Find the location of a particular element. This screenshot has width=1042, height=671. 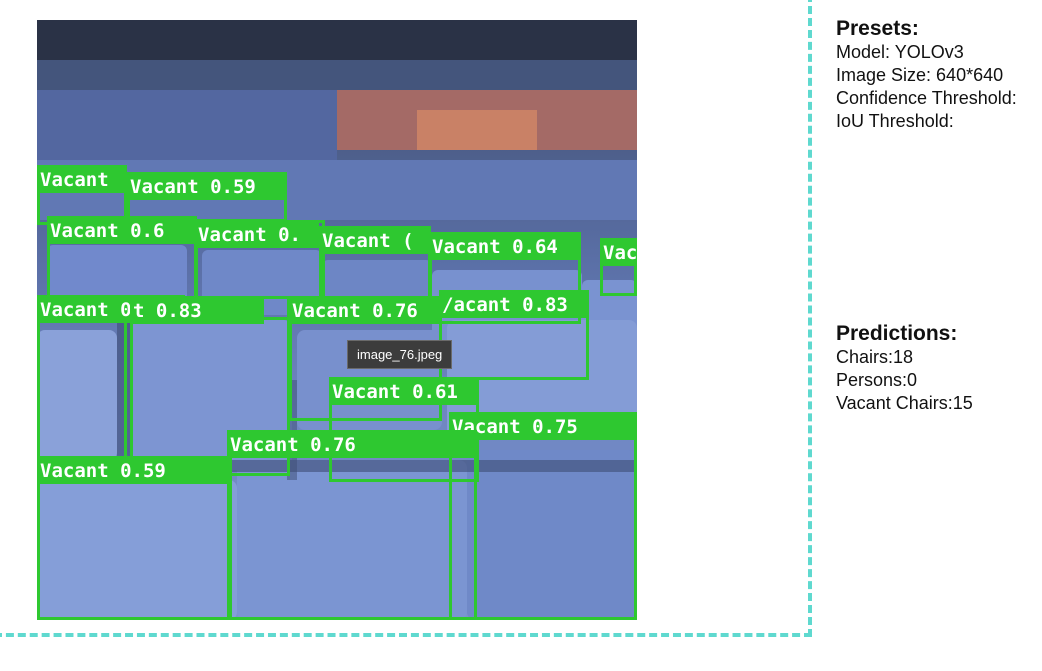

detection-box: Vacant is located at coordinates (82, 195).